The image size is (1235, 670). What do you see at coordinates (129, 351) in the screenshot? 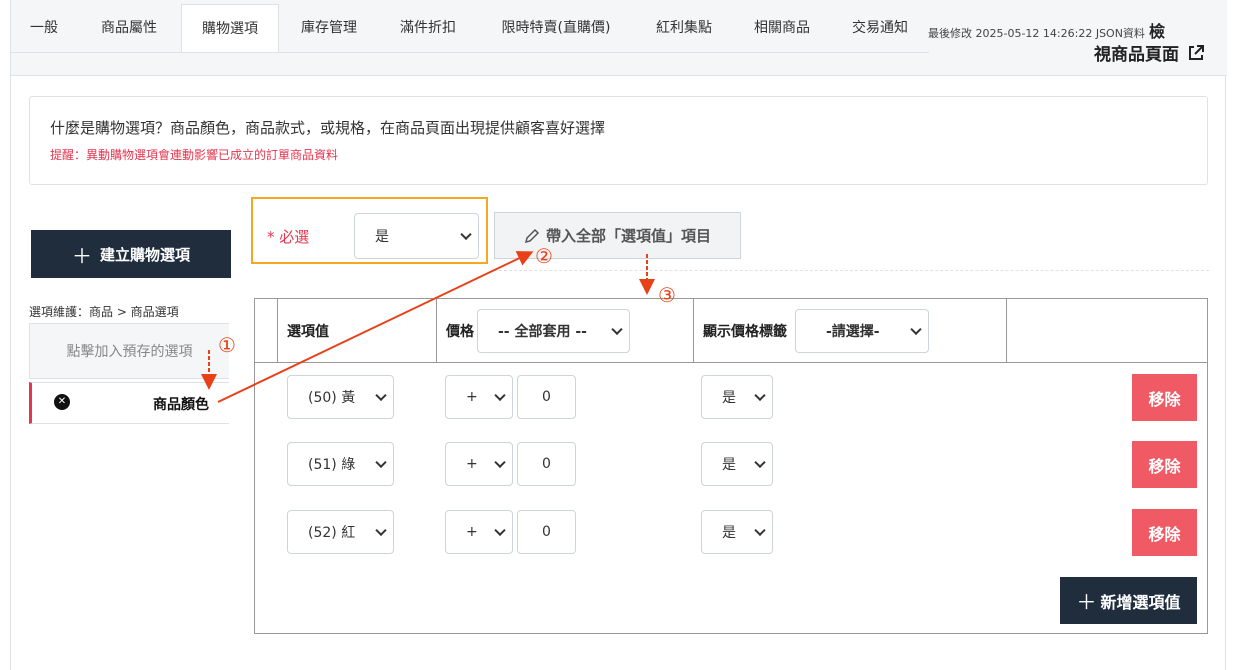
I see `preset-options-button: 點擊加入預存的選項` at bounding box center [129, 351].